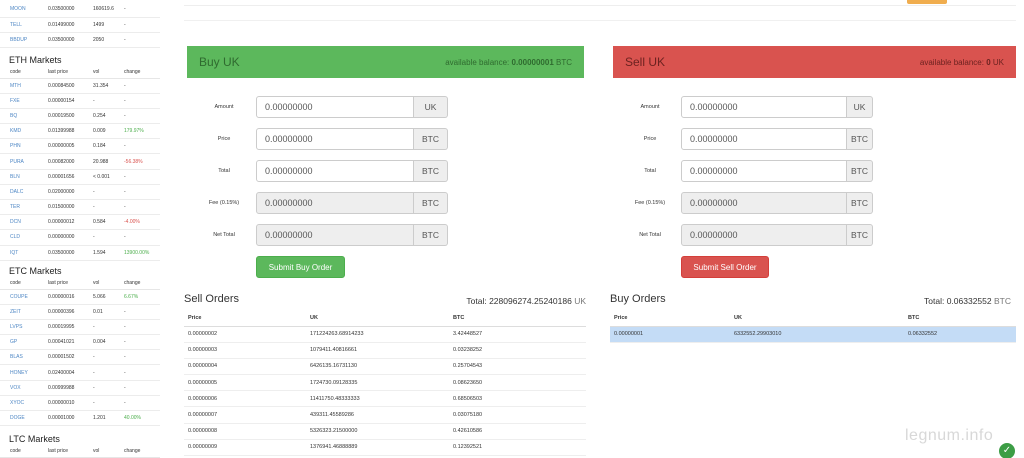 Image resolution: width=1024 pixels, height=458 pixels. What do you see at coordinates (80, 101) in the screenshot?
I see `market-row: FXE 0.00000154- -` at bounding box center [80, 101].